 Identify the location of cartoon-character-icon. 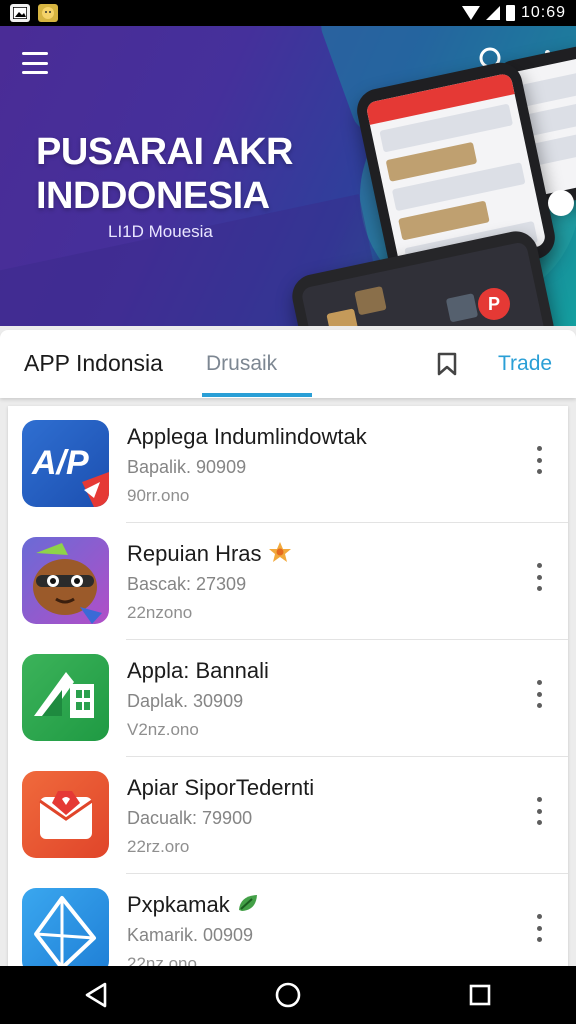
(65, 580).